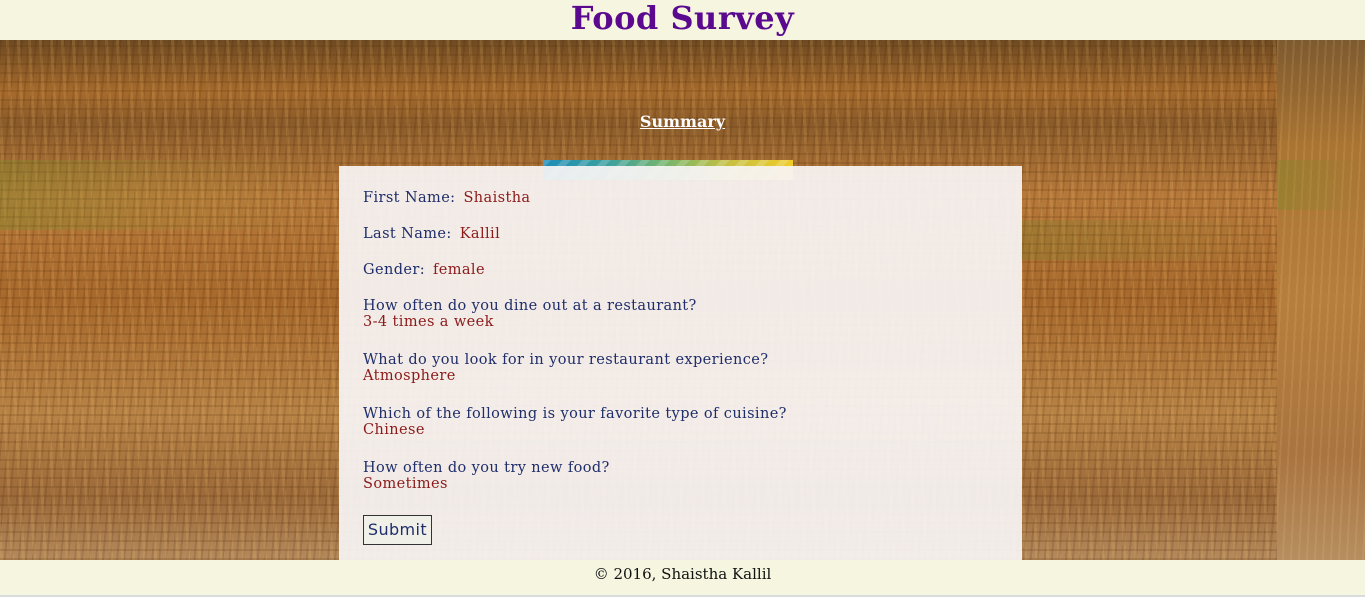 The width and height of the screenshot is (1365, 597). Describe the element at coordinates (682, 121) in the screenshot. I see `summary-link: Summary` at that location.